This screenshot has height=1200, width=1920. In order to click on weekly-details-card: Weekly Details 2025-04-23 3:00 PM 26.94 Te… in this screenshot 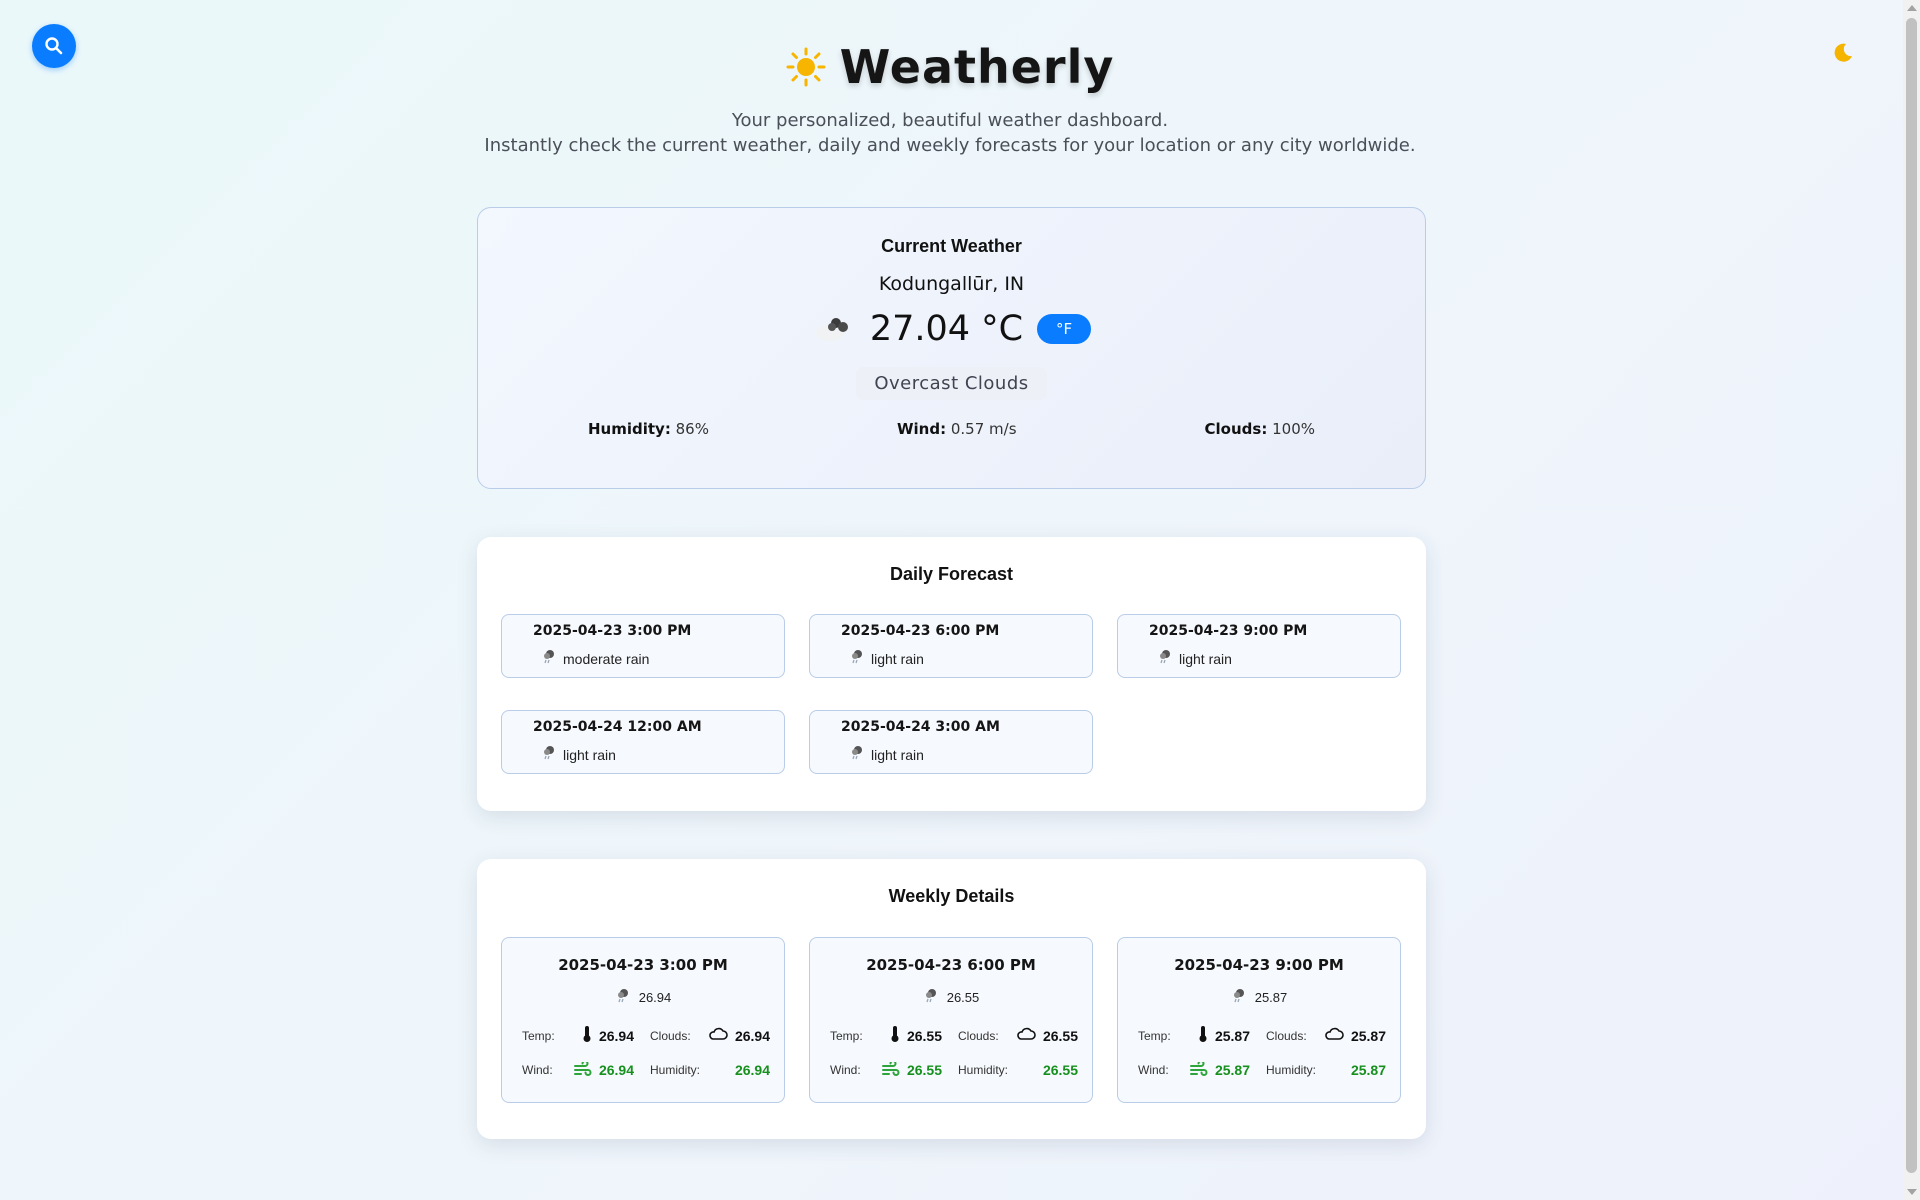, I will do `click(951, 999)`.